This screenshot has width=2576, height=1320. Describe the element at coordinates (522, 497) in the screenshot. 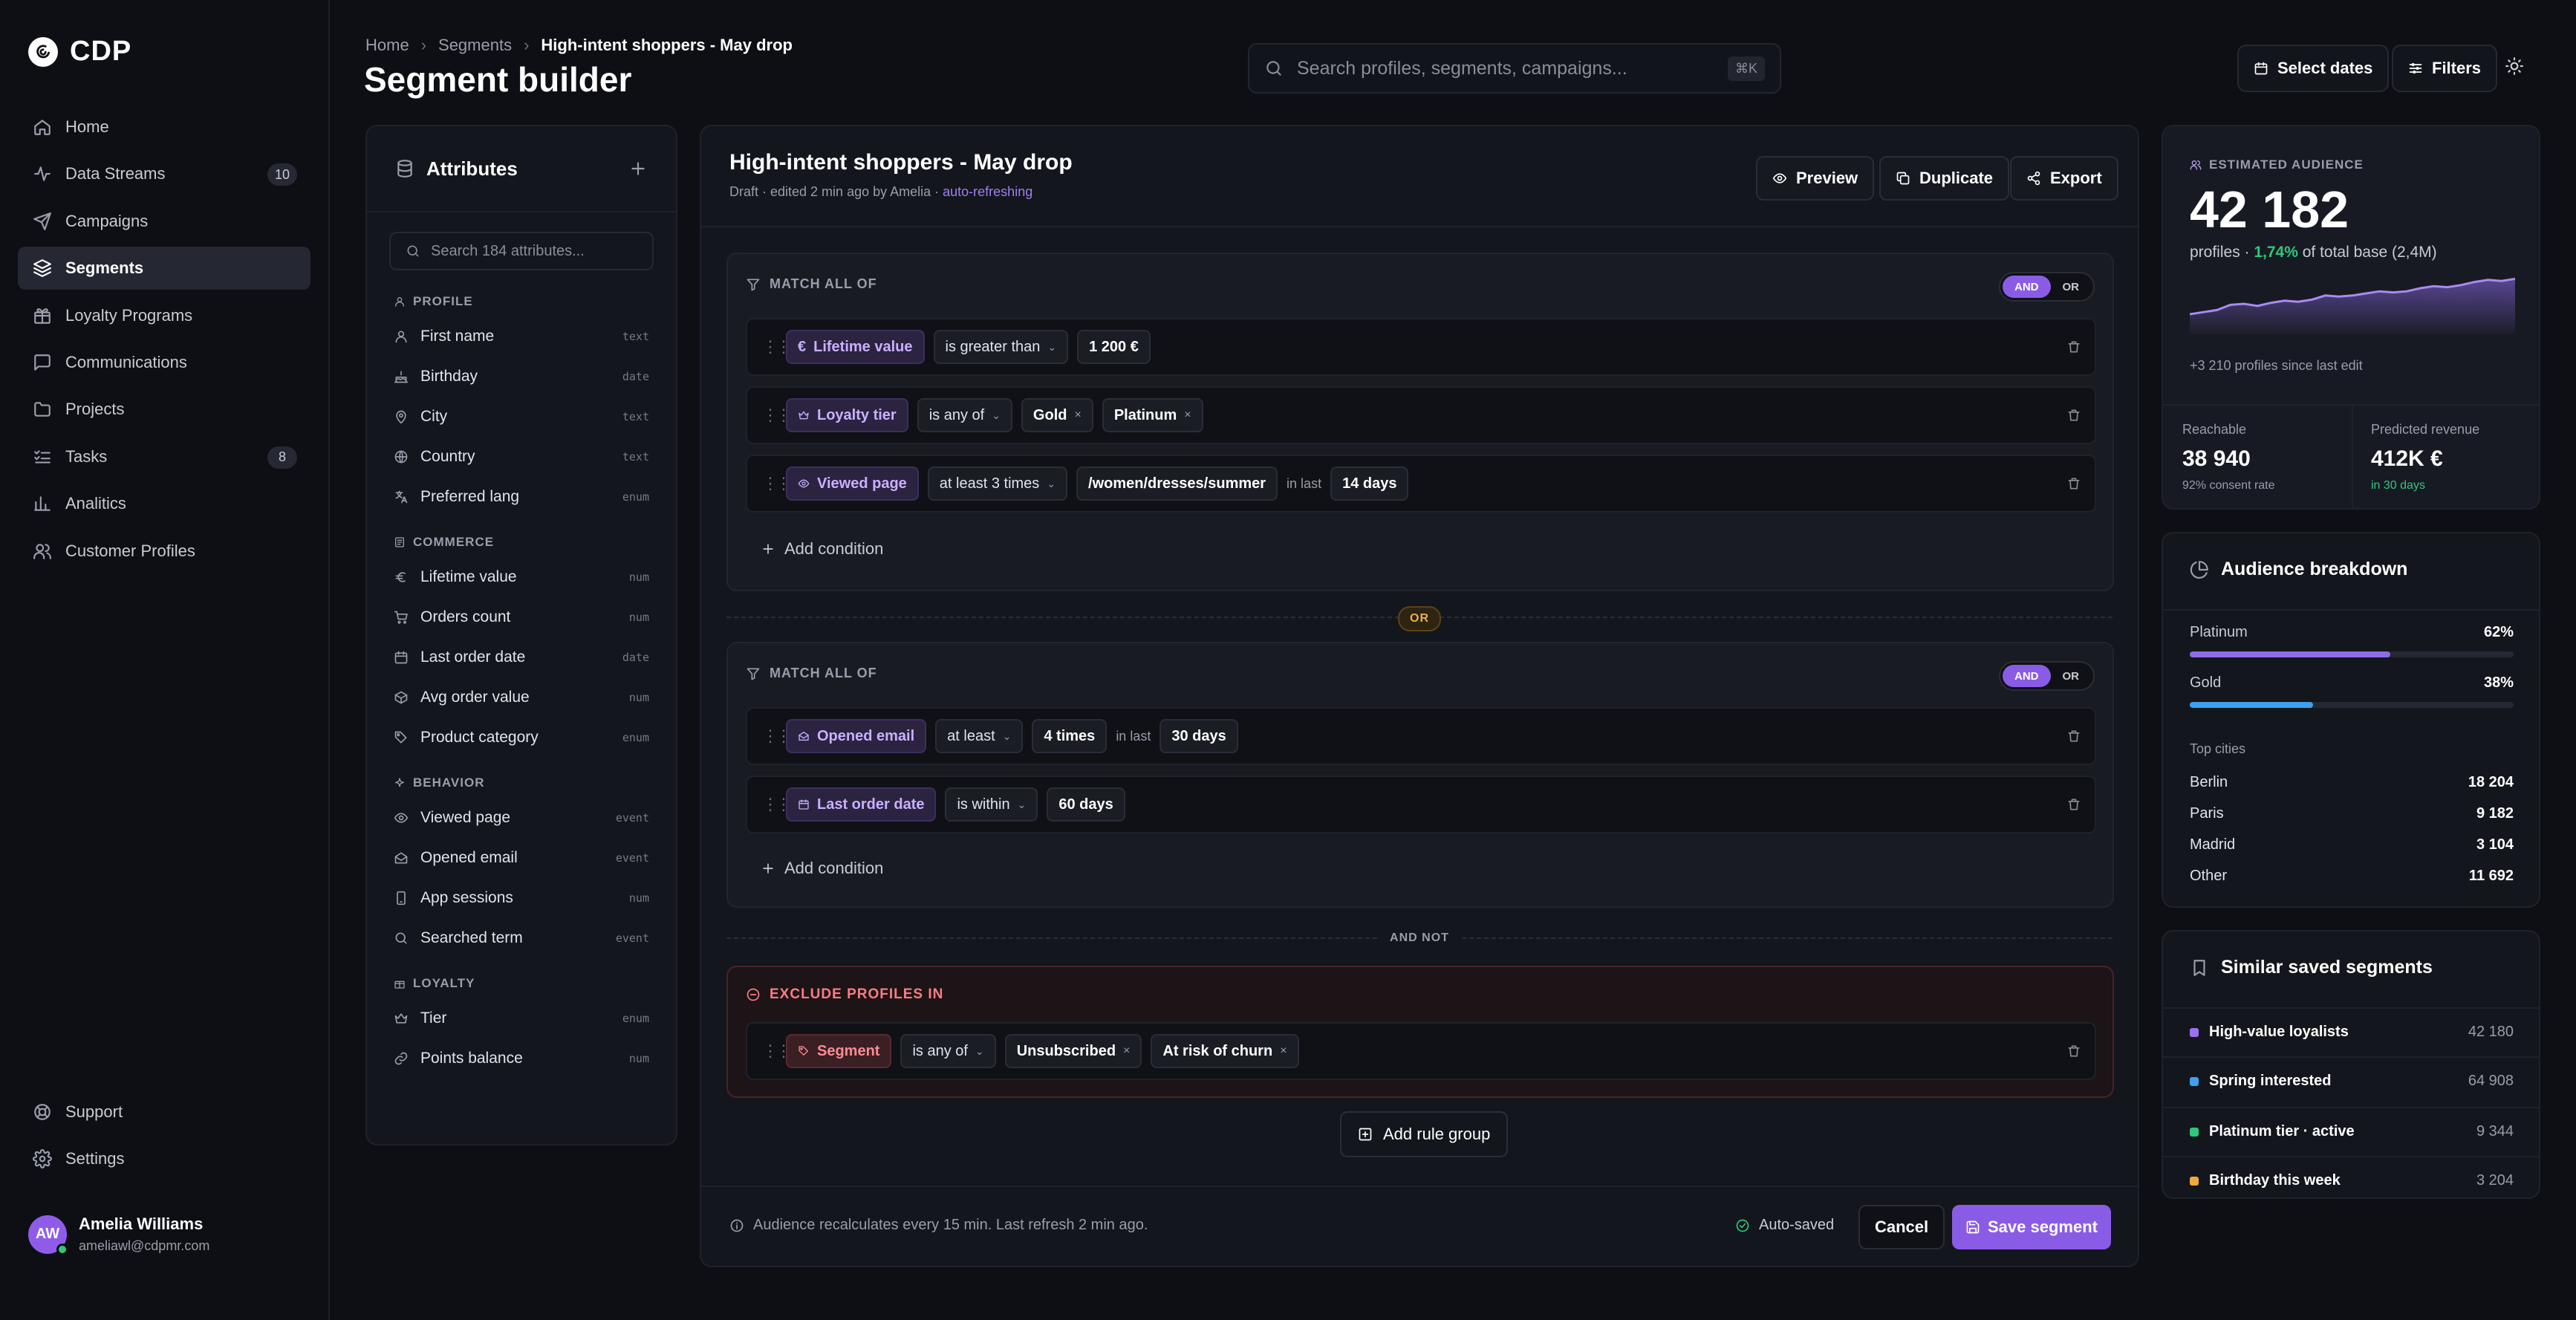

I see `attribute-item: Preferred lang enum` at that location.